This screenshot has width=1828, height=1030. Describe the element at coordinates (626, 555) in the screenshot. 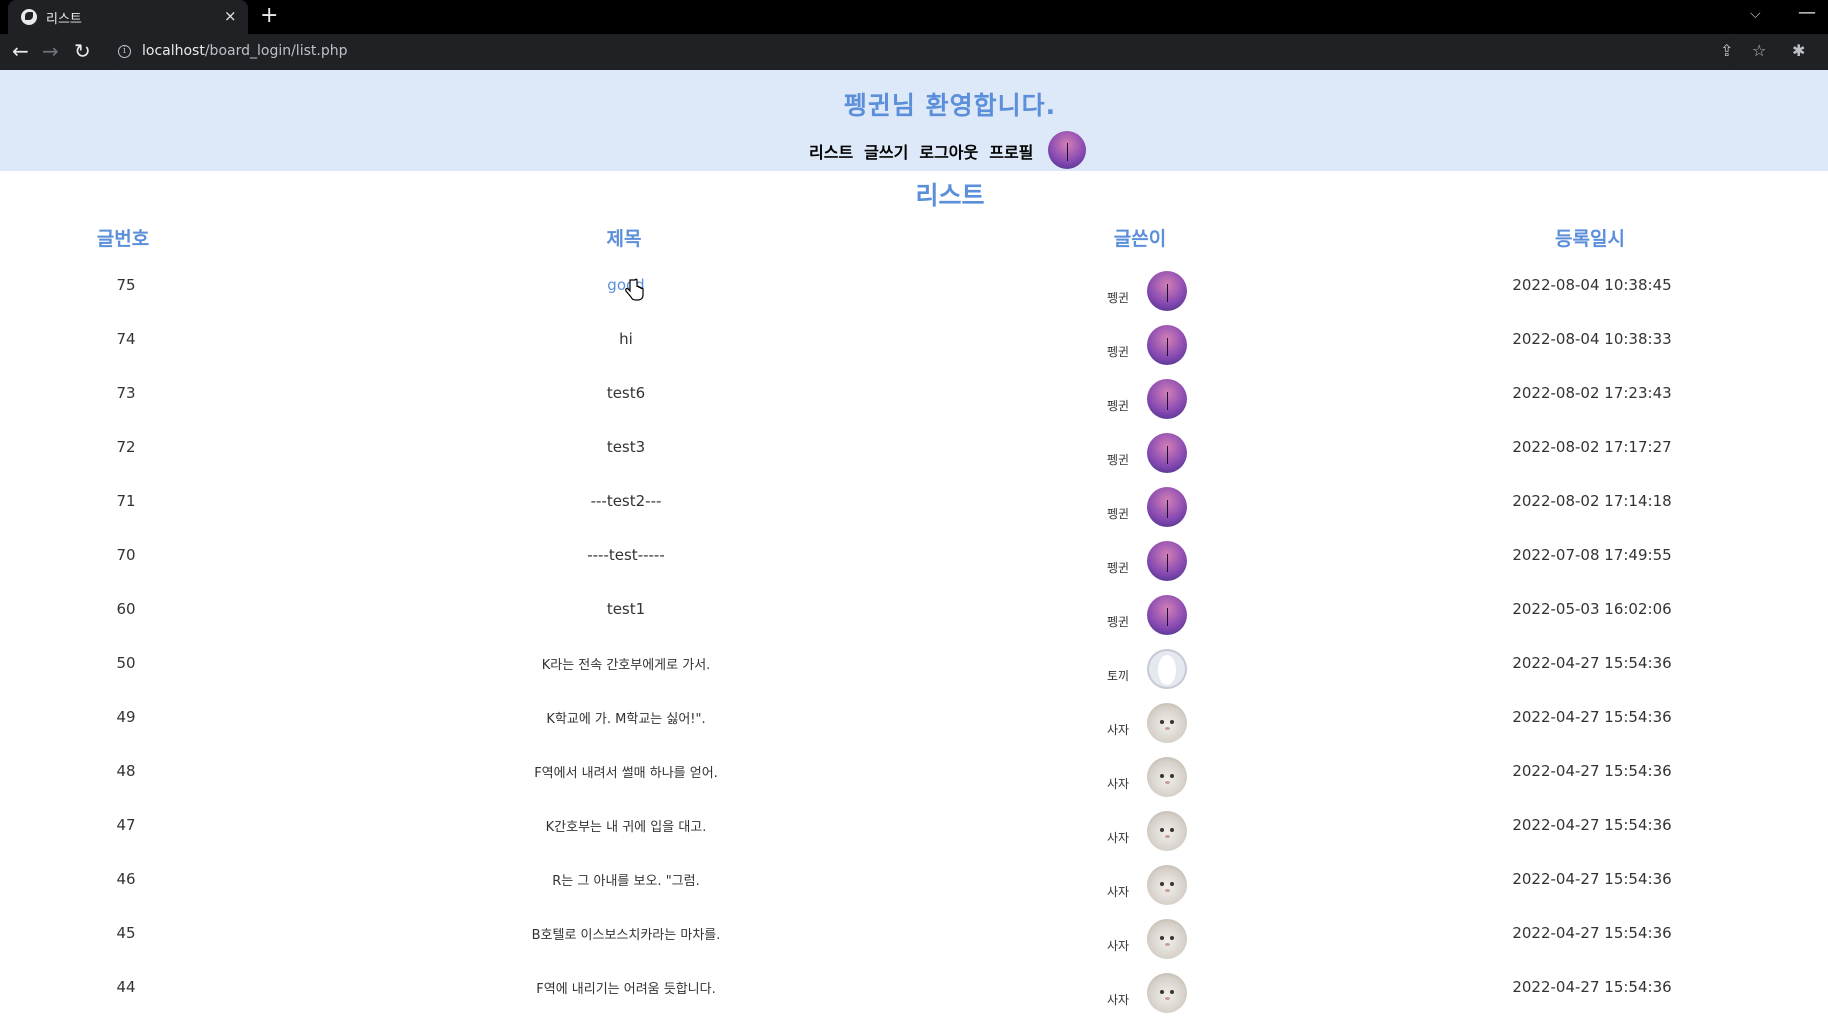

I see `post-title-link: ----test-----` at that location.